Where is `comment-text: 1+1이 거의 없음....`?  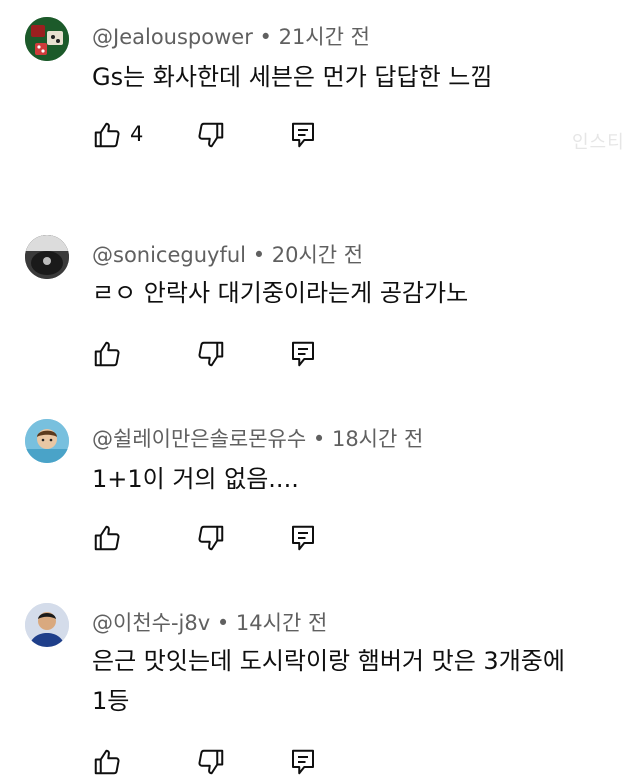
comment-text: 1+1이 거의 없음.... is located at coordinates (195, 479).